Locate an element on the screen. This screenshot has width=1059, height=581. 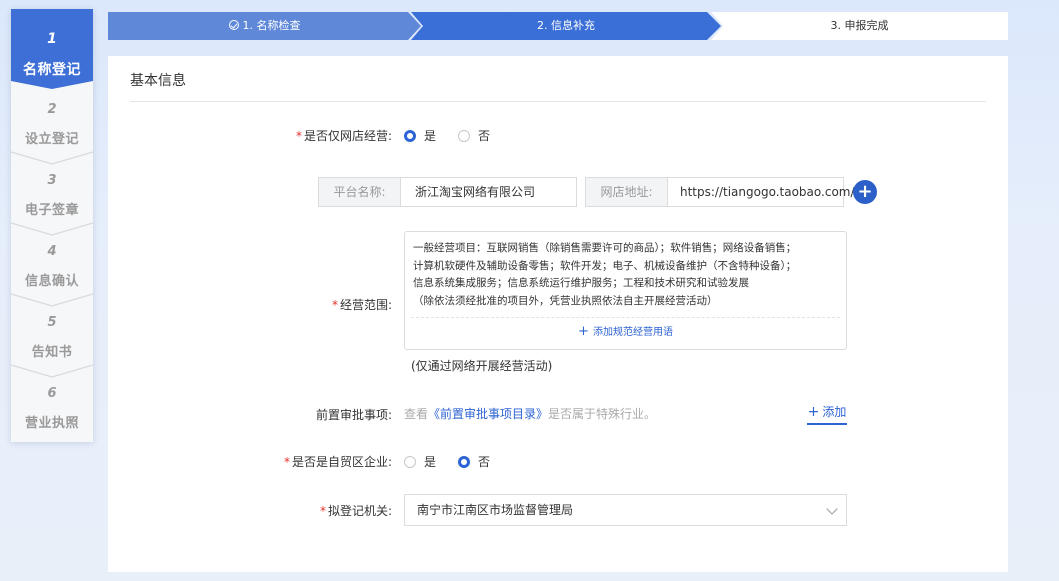
shop-url-value: https://tiangogo.taobao.com/ is located at coordinates (767, 192).